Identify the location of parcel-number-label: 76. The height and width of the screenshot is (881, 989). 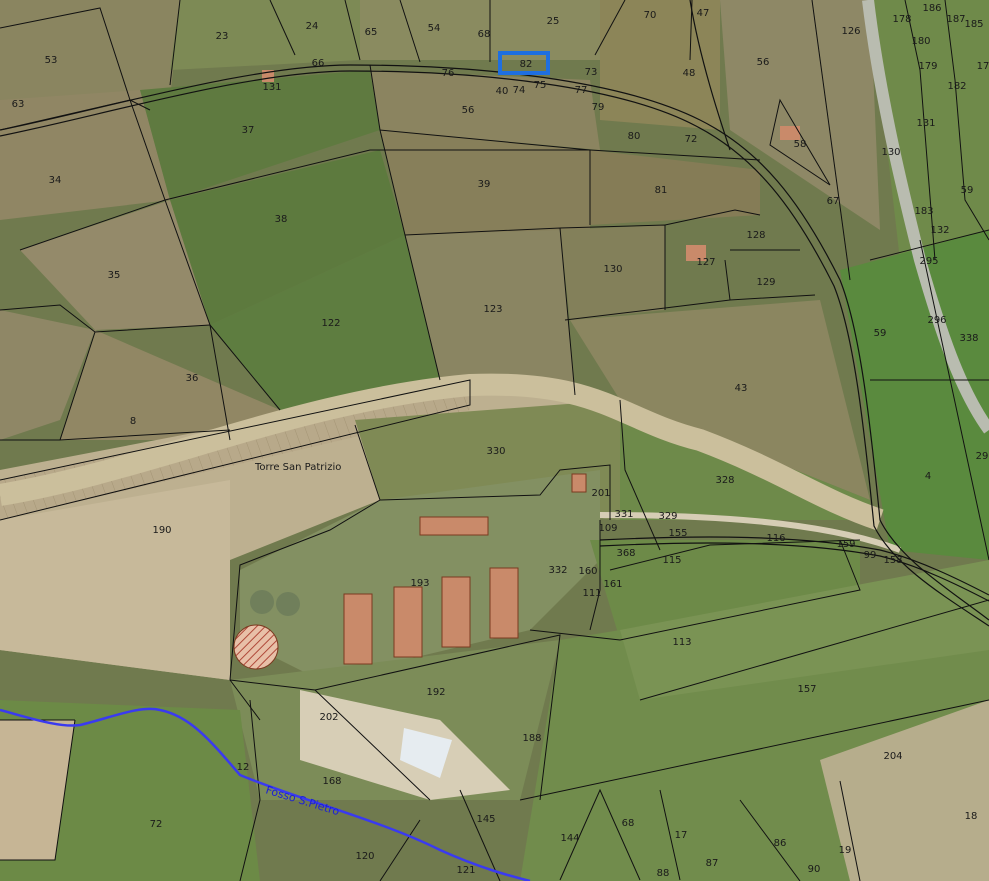
(448, 73).